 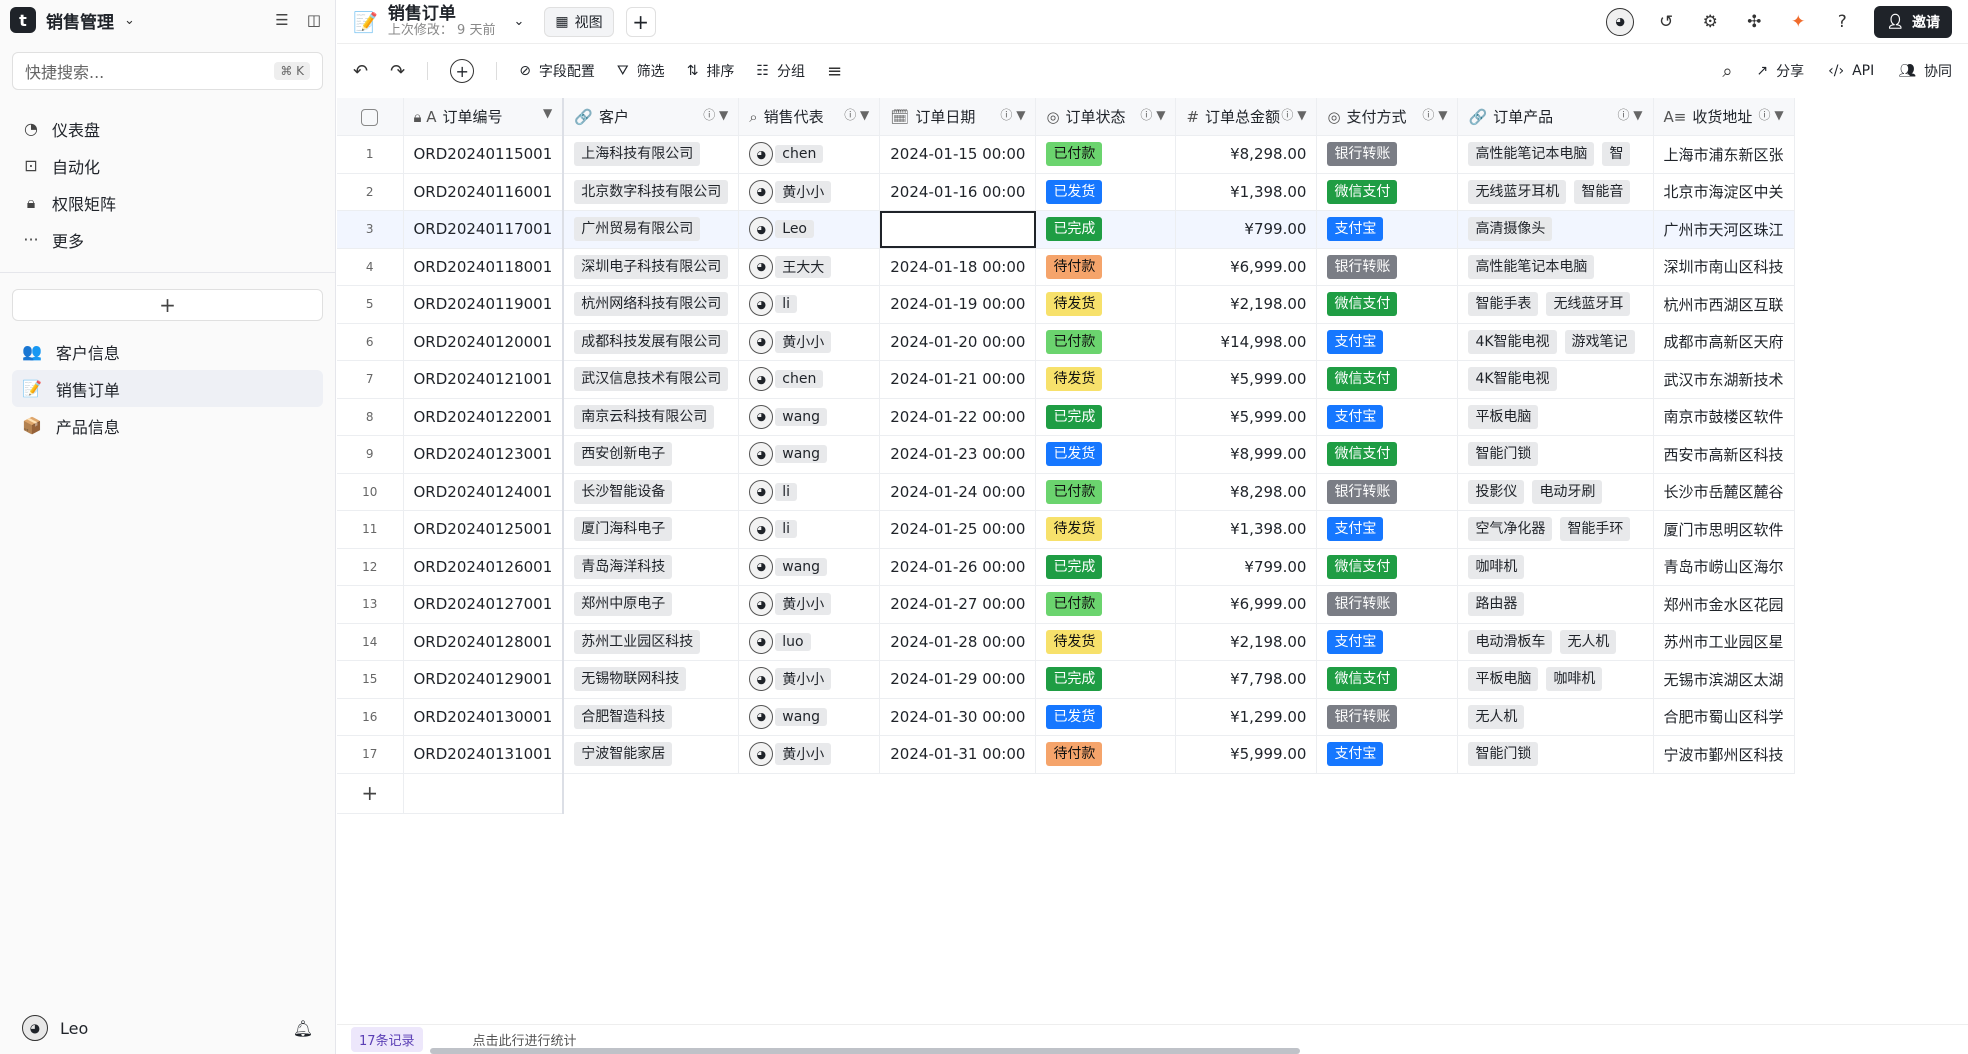 What do you see at coordinates (1724, 642) in the screenshot?
I see `address-cell: 苏州市工业园区星` at bounding box center [1724, 642].